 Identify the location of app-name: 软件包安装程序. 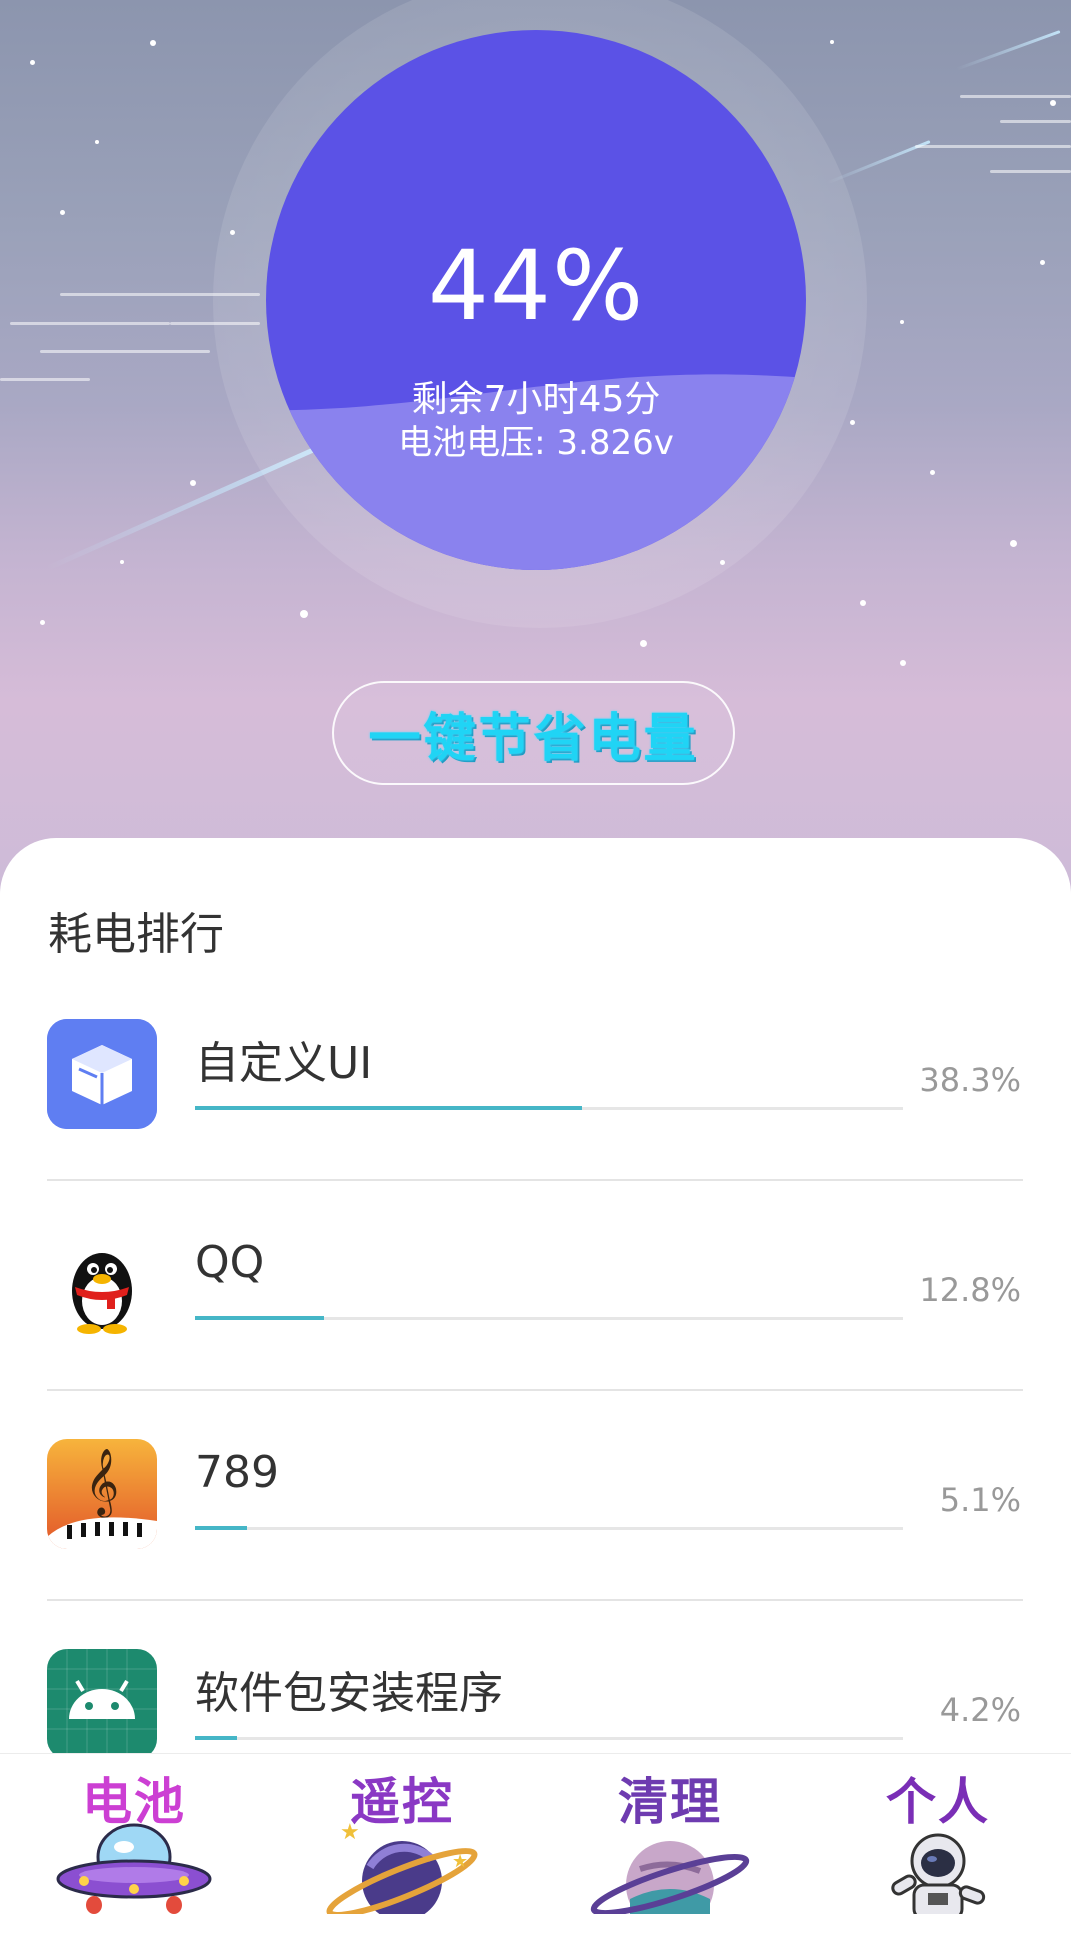
(349, 1693).